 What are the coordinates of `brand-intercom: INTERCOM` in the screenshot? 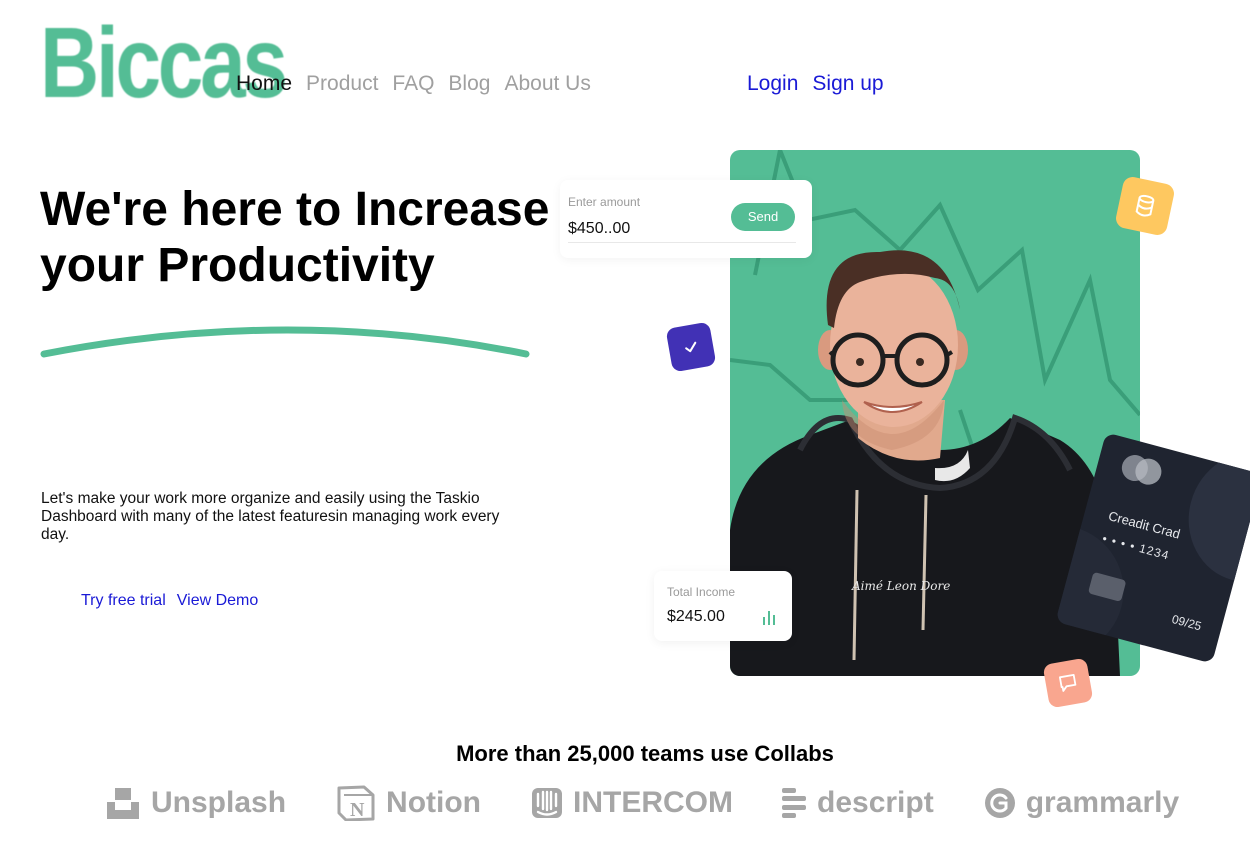 It's located at (632, 803).